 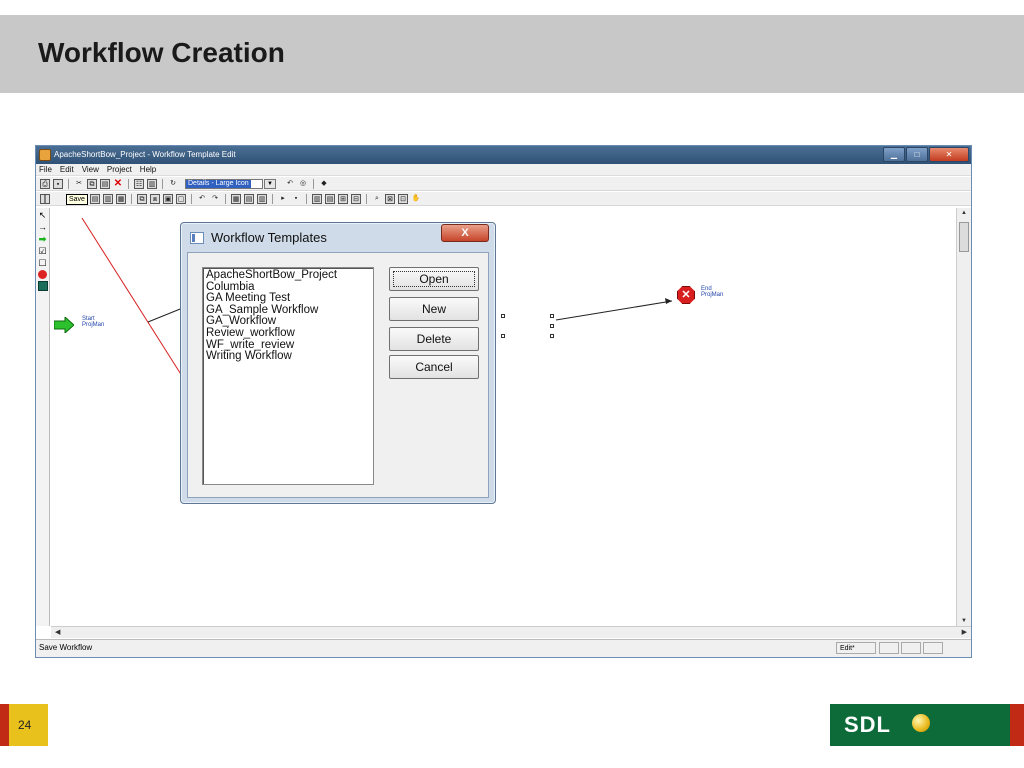 I want to click on vertical-scrollbar: ▲ ▼, so click(x=963, y=417).